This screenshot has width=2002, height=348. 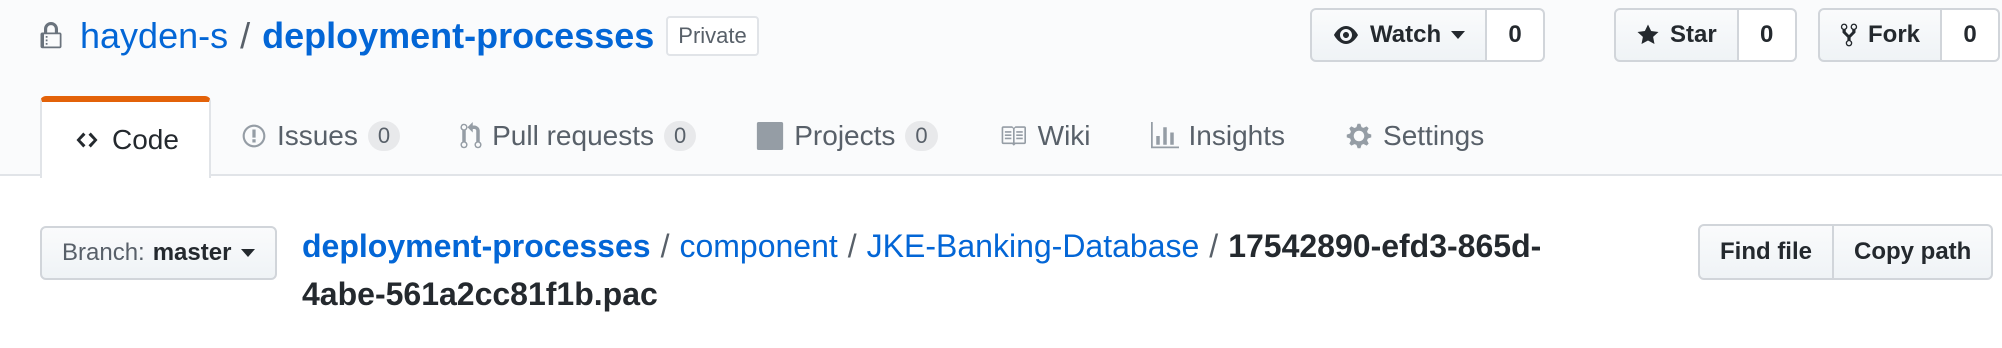 What do you see at coordinates (1033, 246) in the screenshot?
I see `breadcrumb-link-jke-banking-database: JKE-Banking-Database` at bounding box center [1033, 246].